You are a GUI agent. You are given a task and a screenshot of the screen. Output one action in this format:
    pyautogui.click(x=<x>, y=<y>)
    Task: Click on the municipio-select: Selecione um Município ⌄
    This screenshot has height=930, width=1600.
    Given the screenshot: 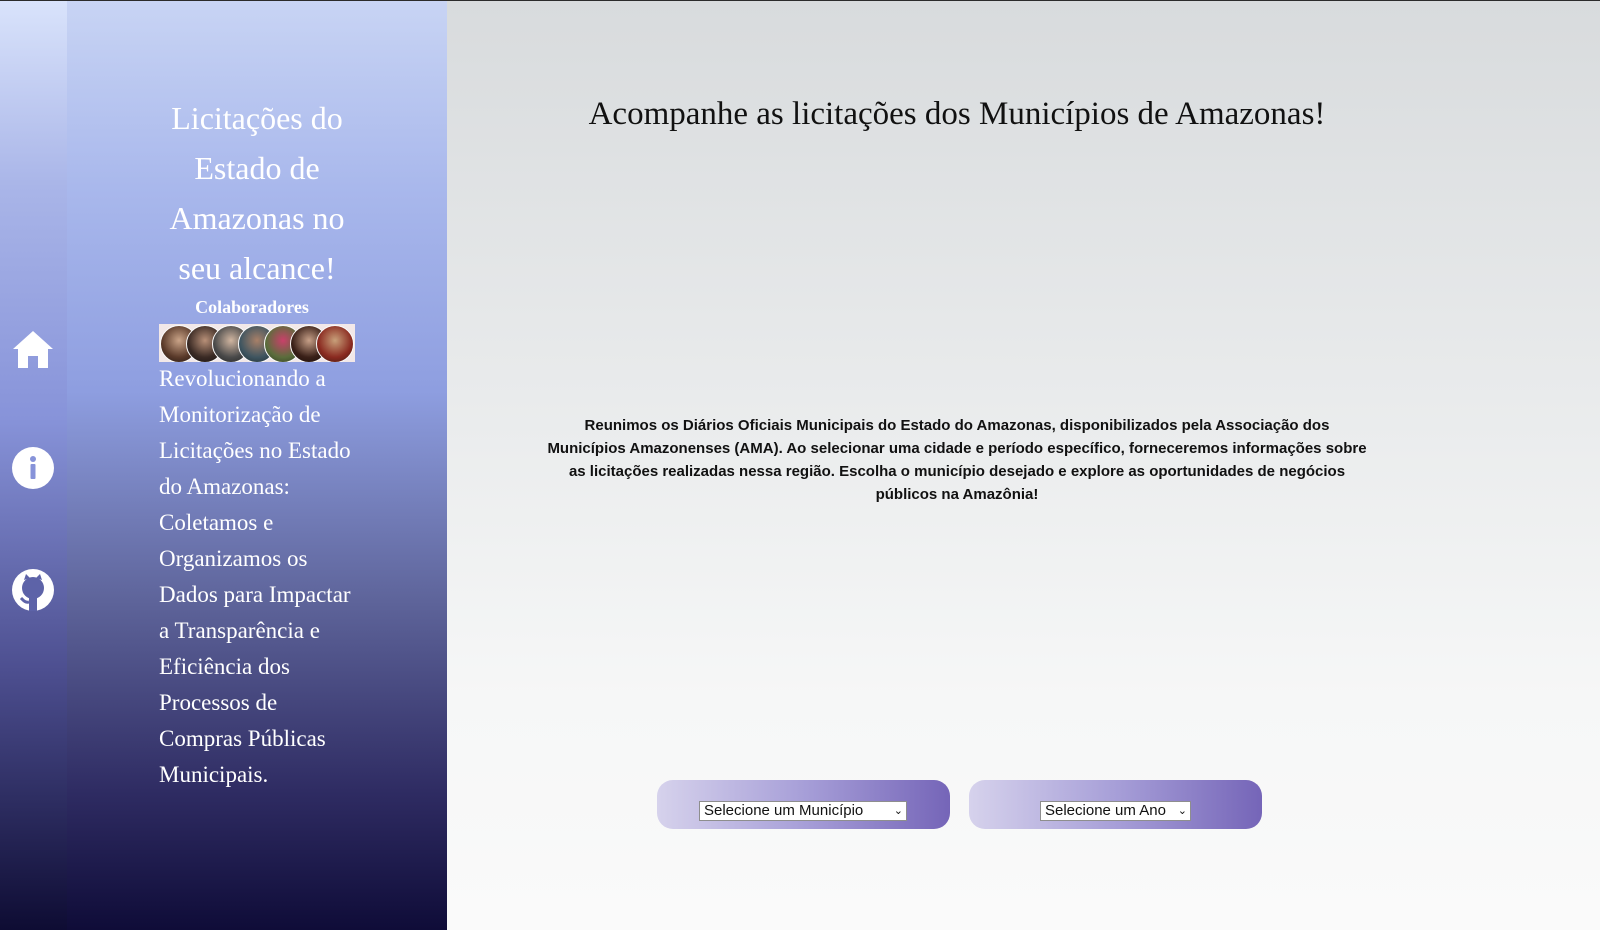 What is the action you would take?
    pyautogui.click(x=803, y=811)
    